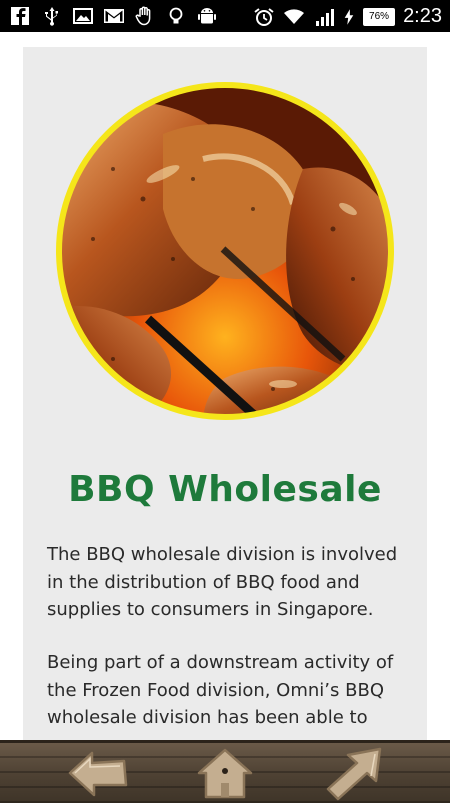 The height and width of the screenshot is (803, 450). What do you see at coordinates (20, 16) in the screenshot?
I see `facebook-icon` at bounding box center [20, 16].